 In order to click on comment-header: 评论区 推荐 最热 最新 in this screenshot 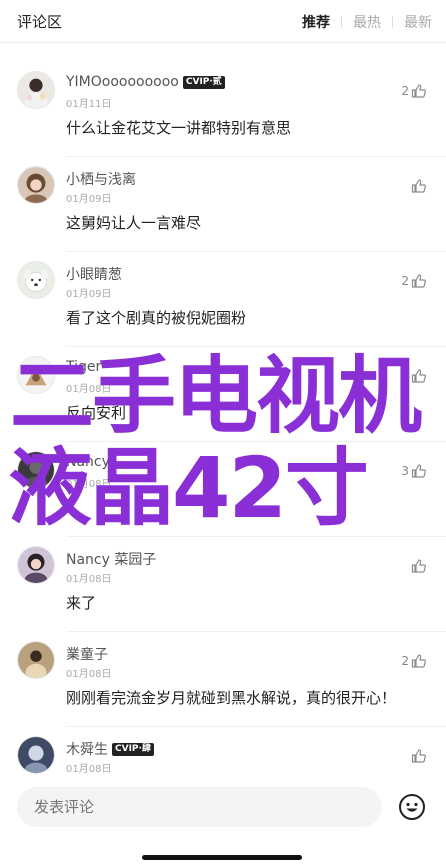, I will do `click(223, 21)`.